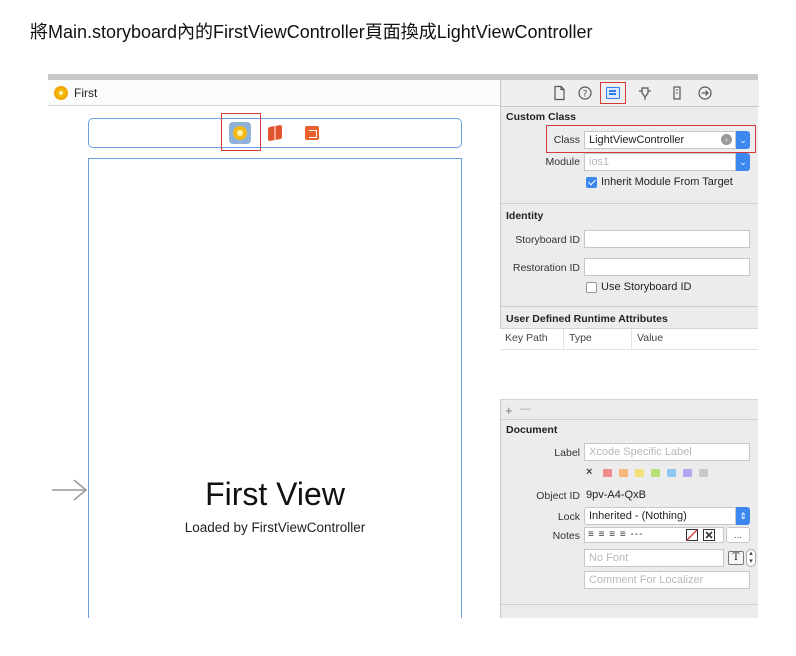  Describe the element at coordinates (638, 516) in the screenshot. I see `lock-select-value: Inherited - (Nothing)` at that location.